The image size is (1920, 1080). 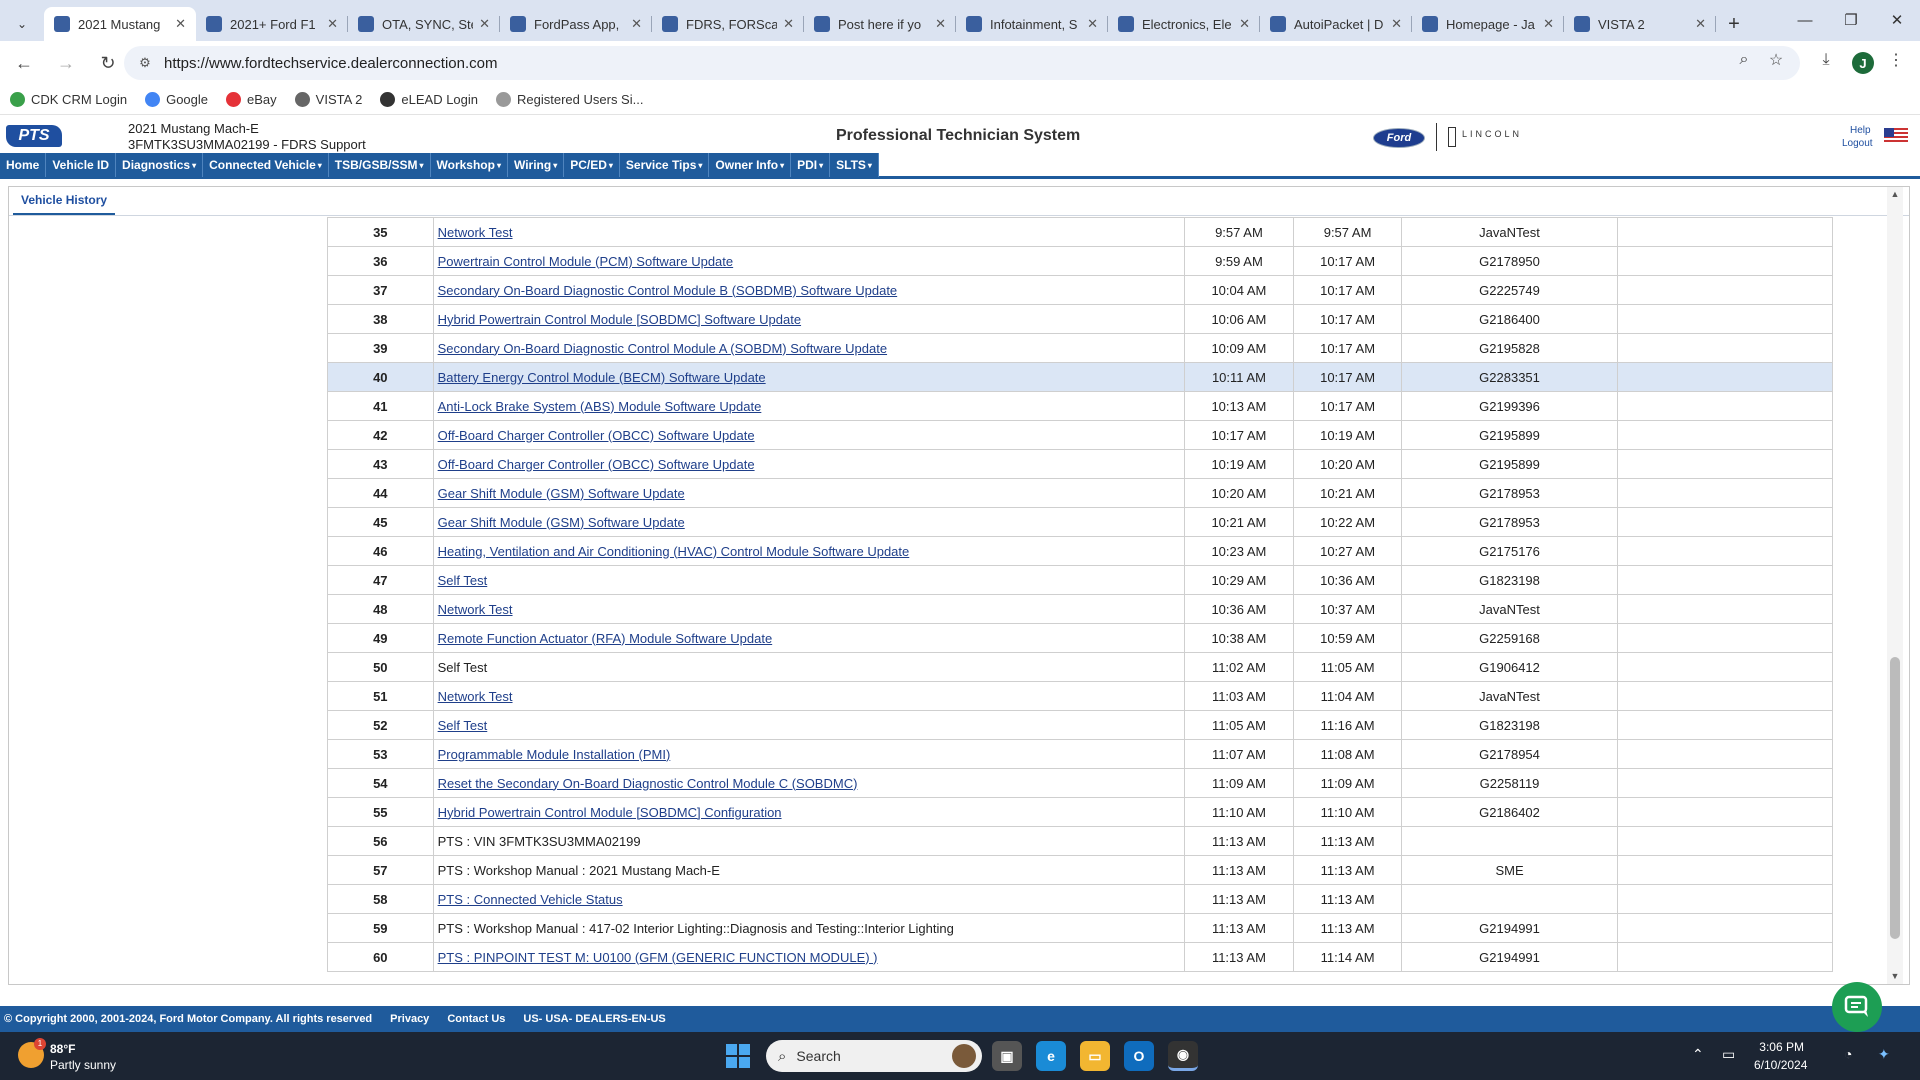 I want to click on scroll-thumb, so click(x=1895, y=798).